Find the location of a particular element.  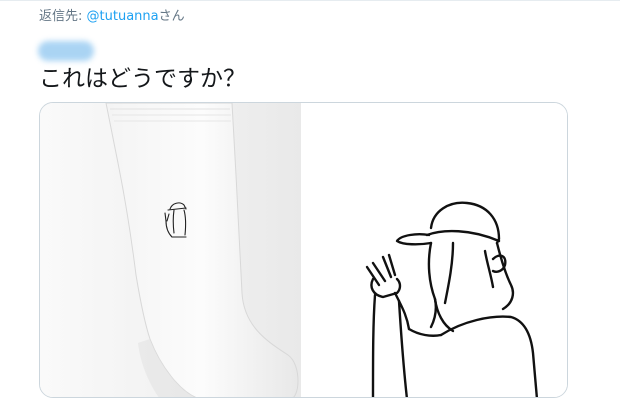

girl-peace-sign-drawing is located at coordinates (452, 299).